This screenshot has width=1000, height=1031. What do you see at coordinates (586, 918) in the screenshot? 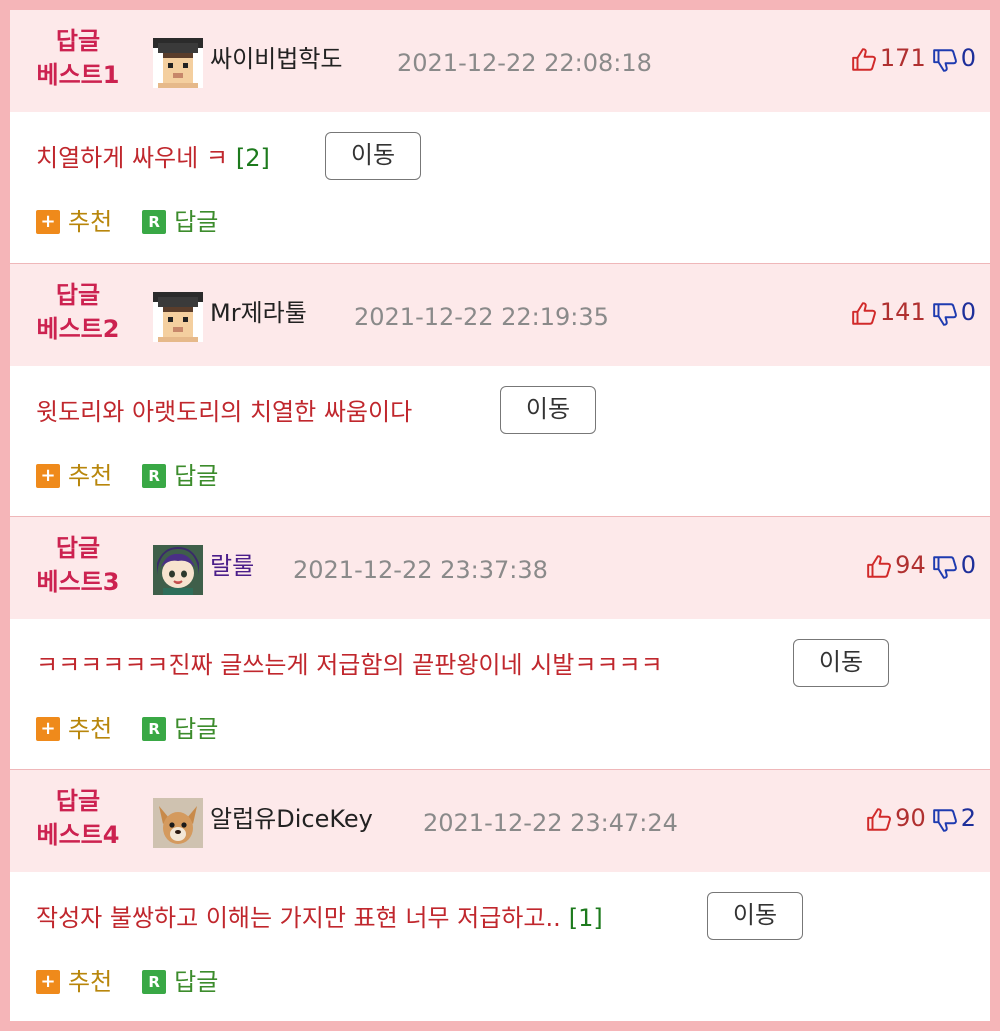
I see `sub-reply-count: [1]` at bounding box center [586, 918].